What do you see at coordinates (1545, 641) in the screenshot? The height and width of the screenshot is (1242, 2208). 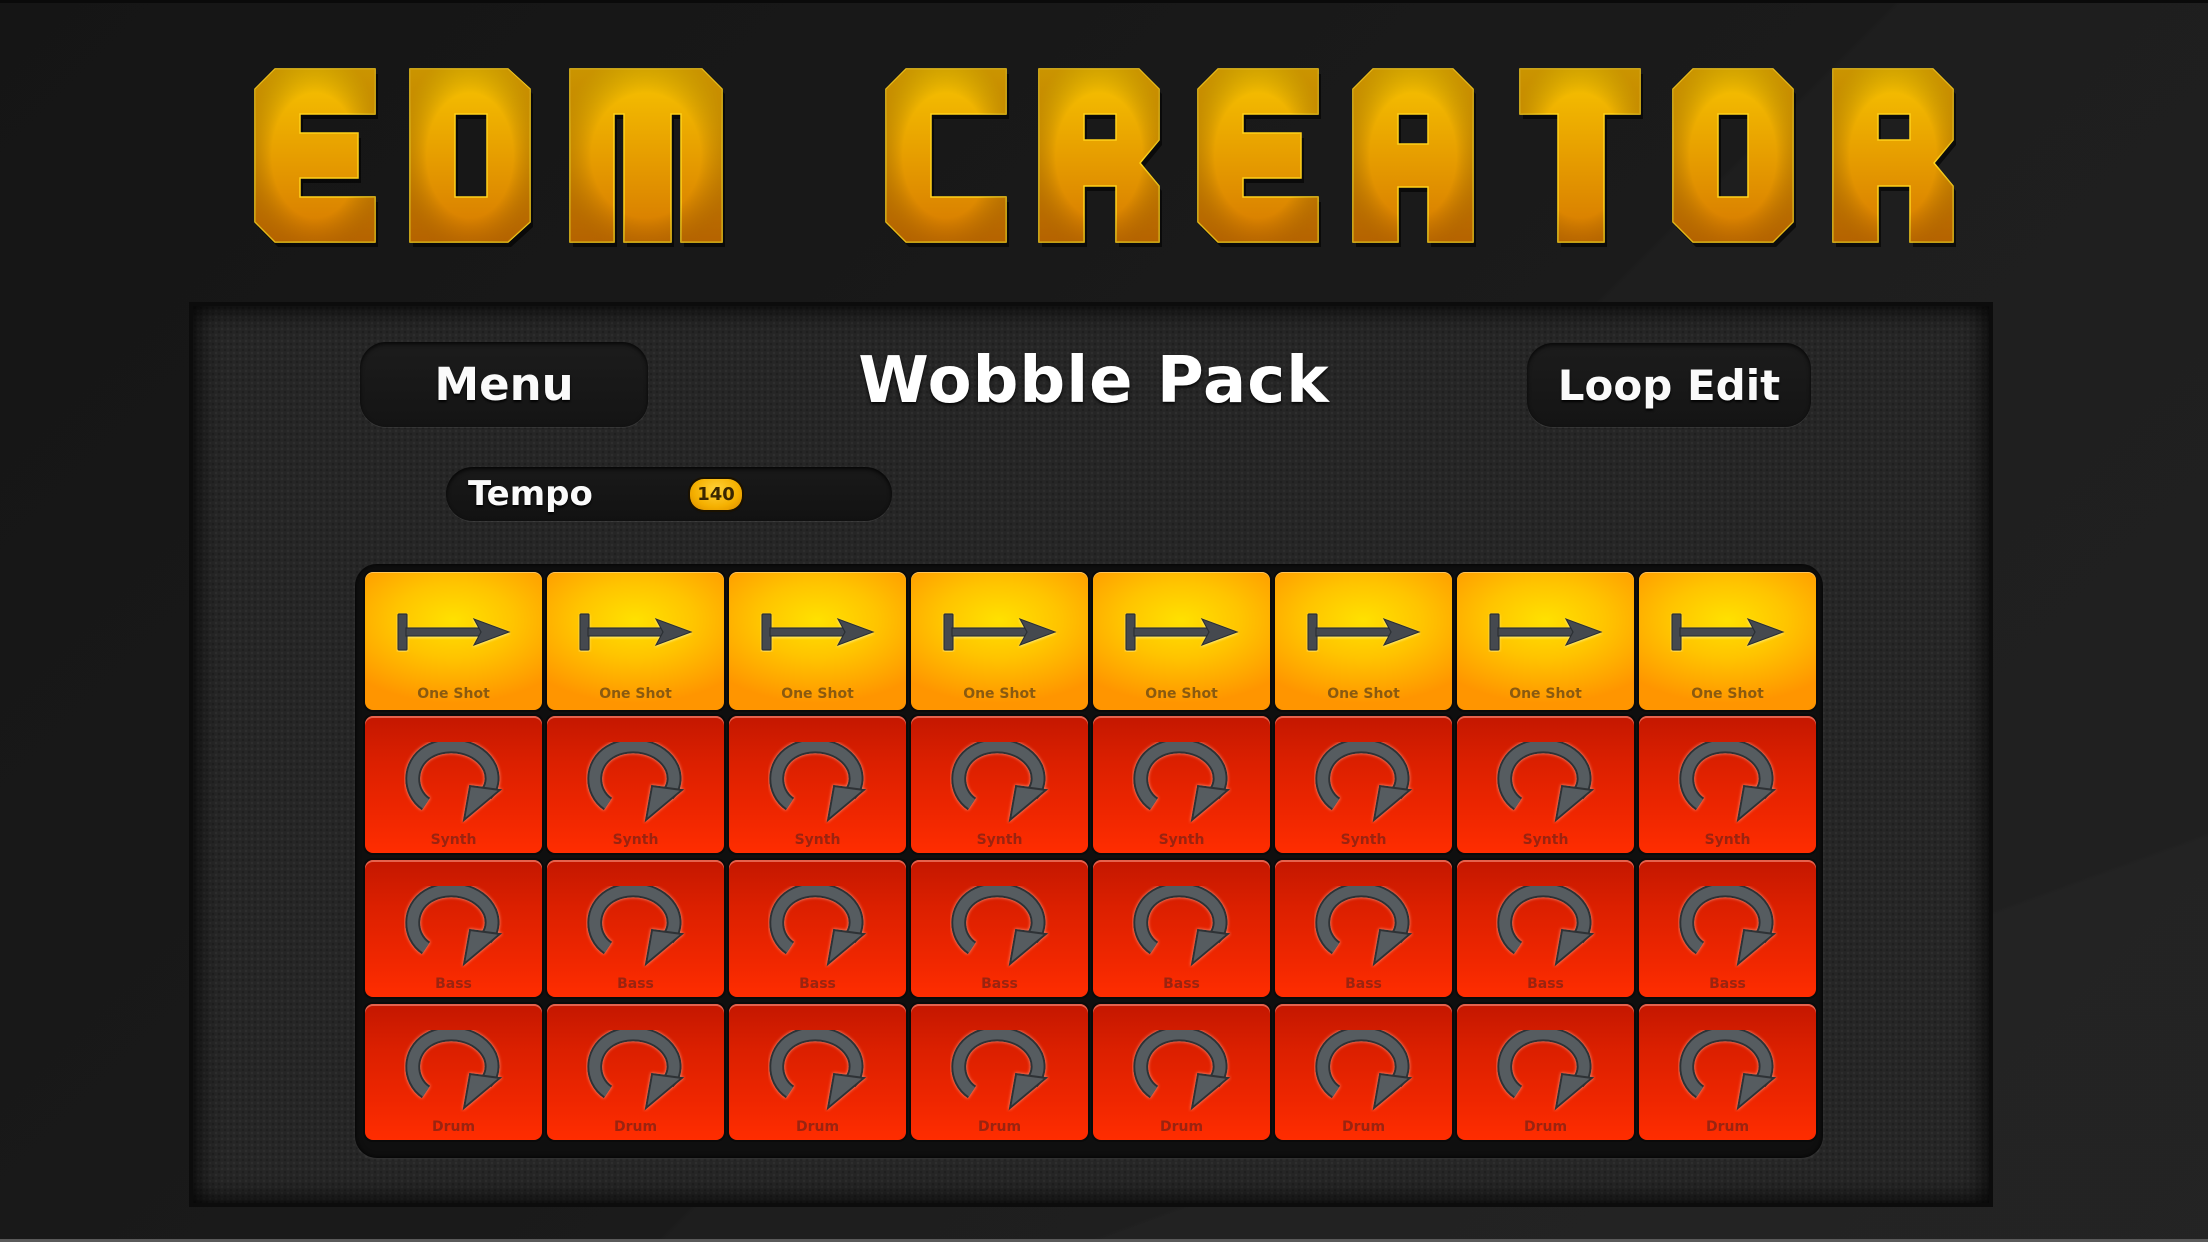 I see `pad-one-shot-7: One Shot` at bounding box center [1545, 641].